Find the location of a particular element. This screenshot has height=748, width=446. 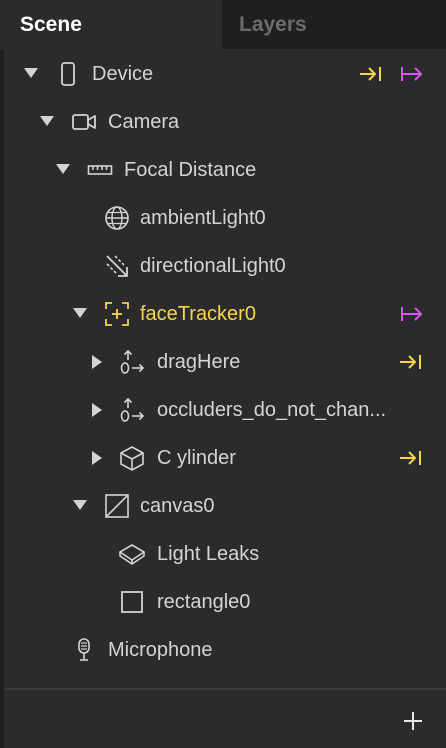

plane-icon is located at coordinates (132, 554).